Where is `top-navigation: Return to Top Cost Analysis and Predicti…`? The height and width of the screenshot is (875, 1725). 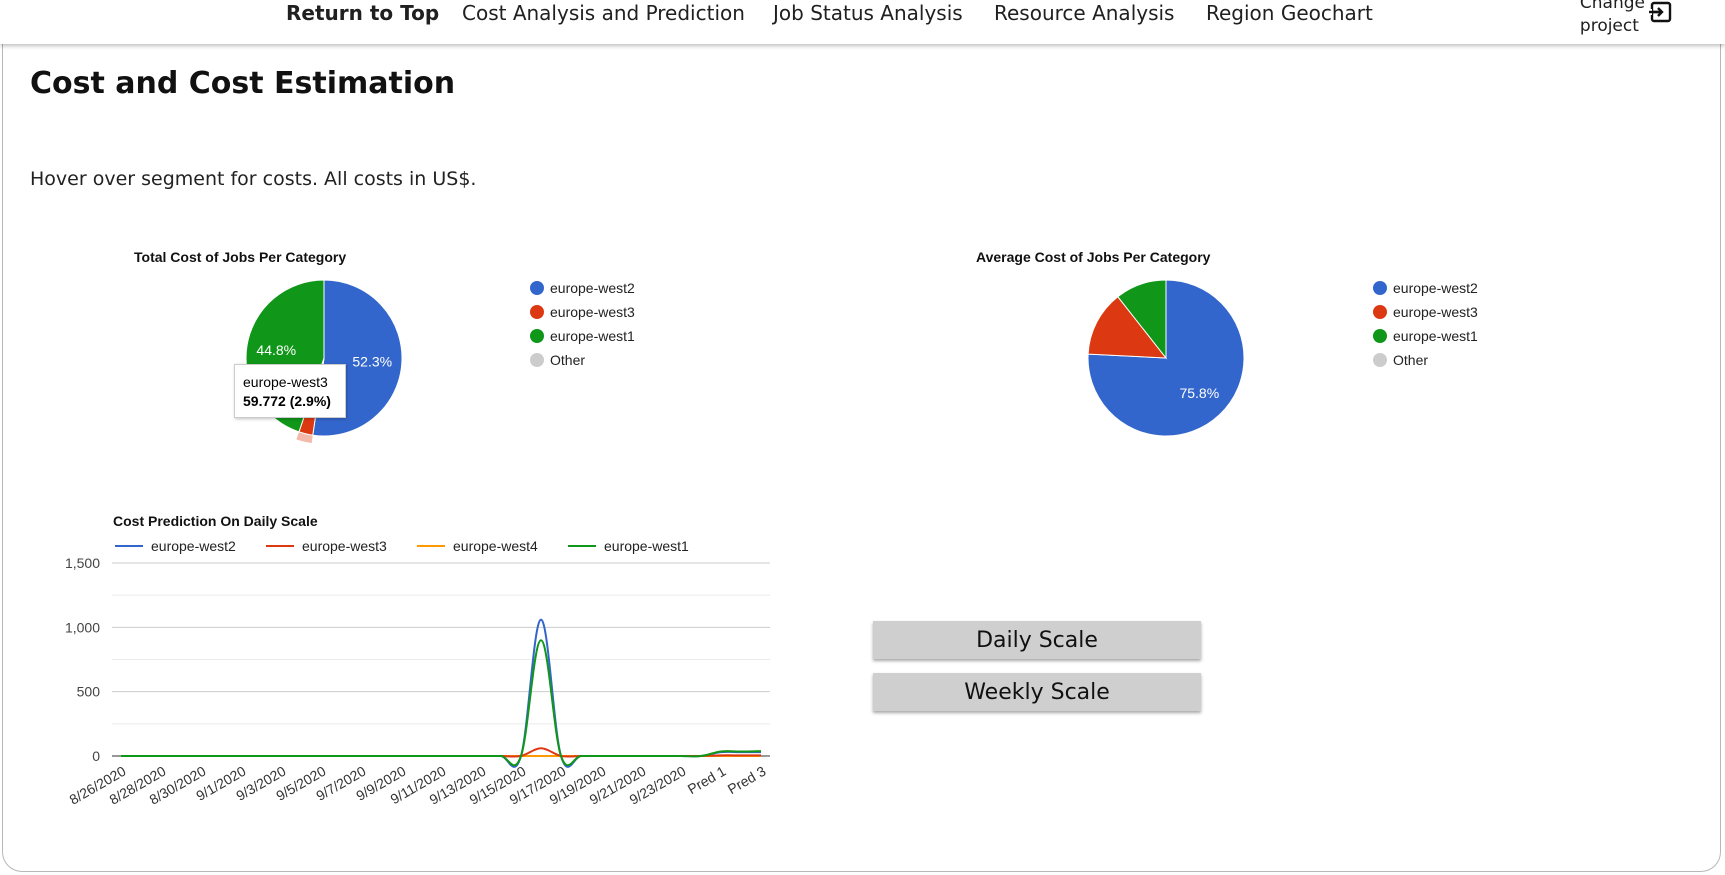
top-navigation: Return to Top Cost Analysis and Predicti… is located at coordinates (862, 22).